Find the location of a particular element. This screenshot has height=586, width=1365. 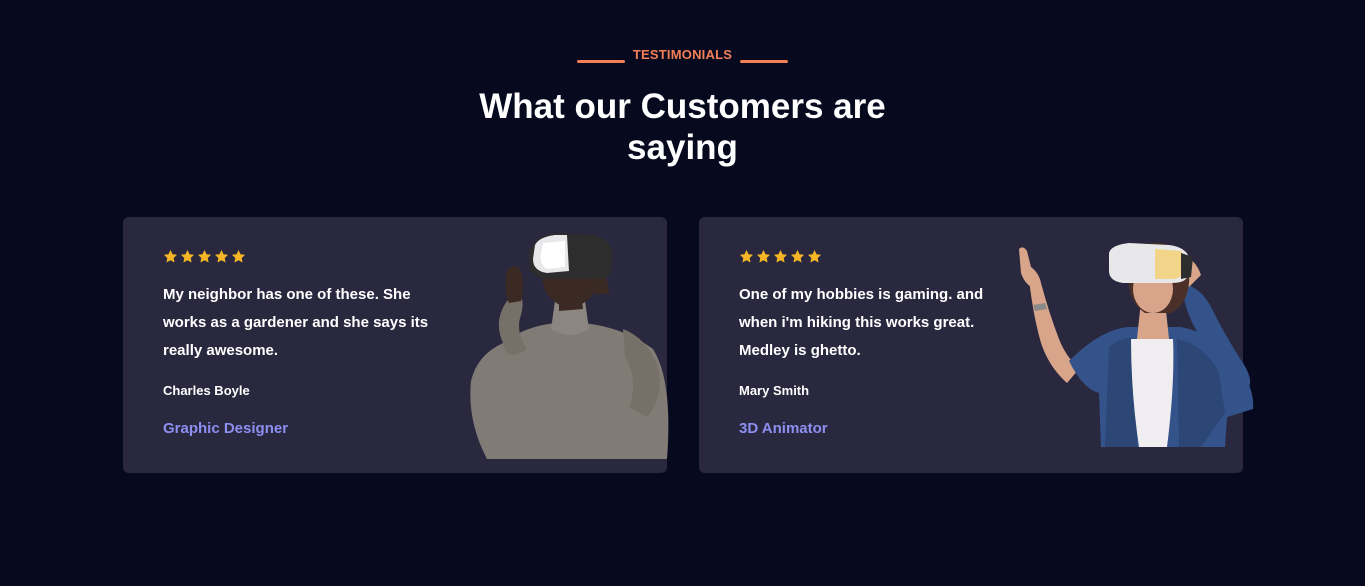

eyebrow-line-left is located at coordinates (600, 61).